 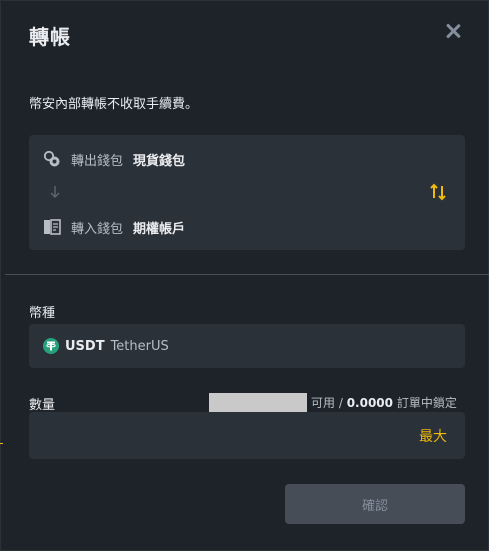 I want to click on dialog-title: 轉帳, so click(x=50, y=37).